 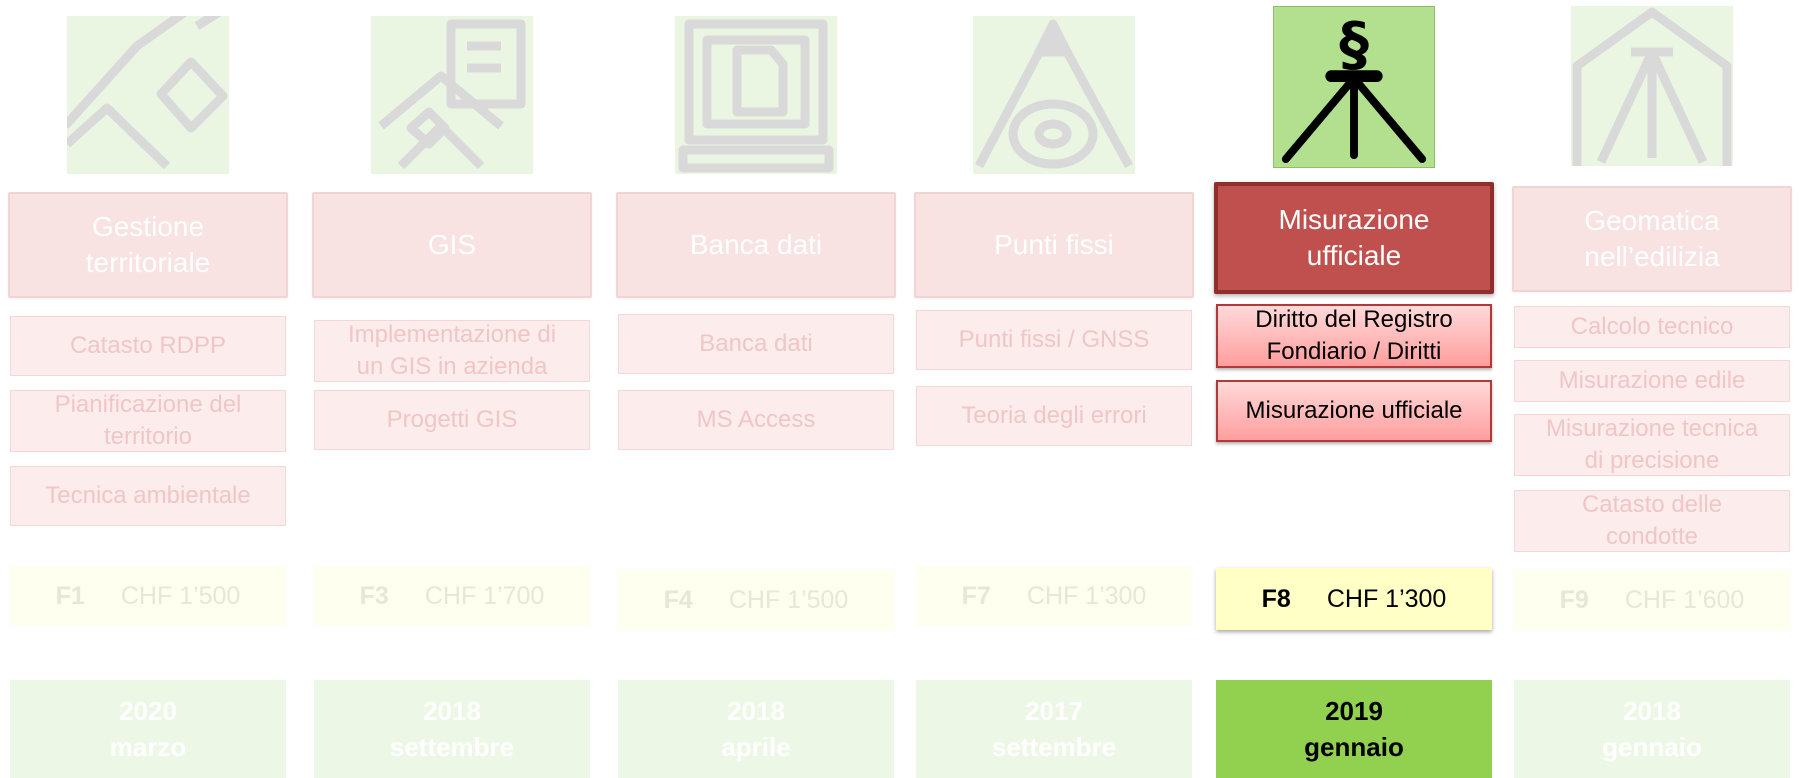 What do you see at coordinates (148, 747) in the screenshot?
I see `course-month: marzo` at bounding box center [148, 747].